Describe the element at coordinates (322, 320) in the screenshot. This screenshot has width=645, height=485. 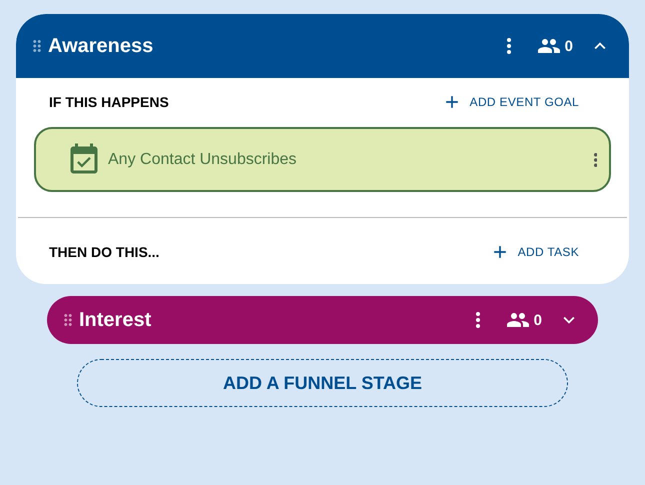
I see `stage-header: Interest 0` at that location.